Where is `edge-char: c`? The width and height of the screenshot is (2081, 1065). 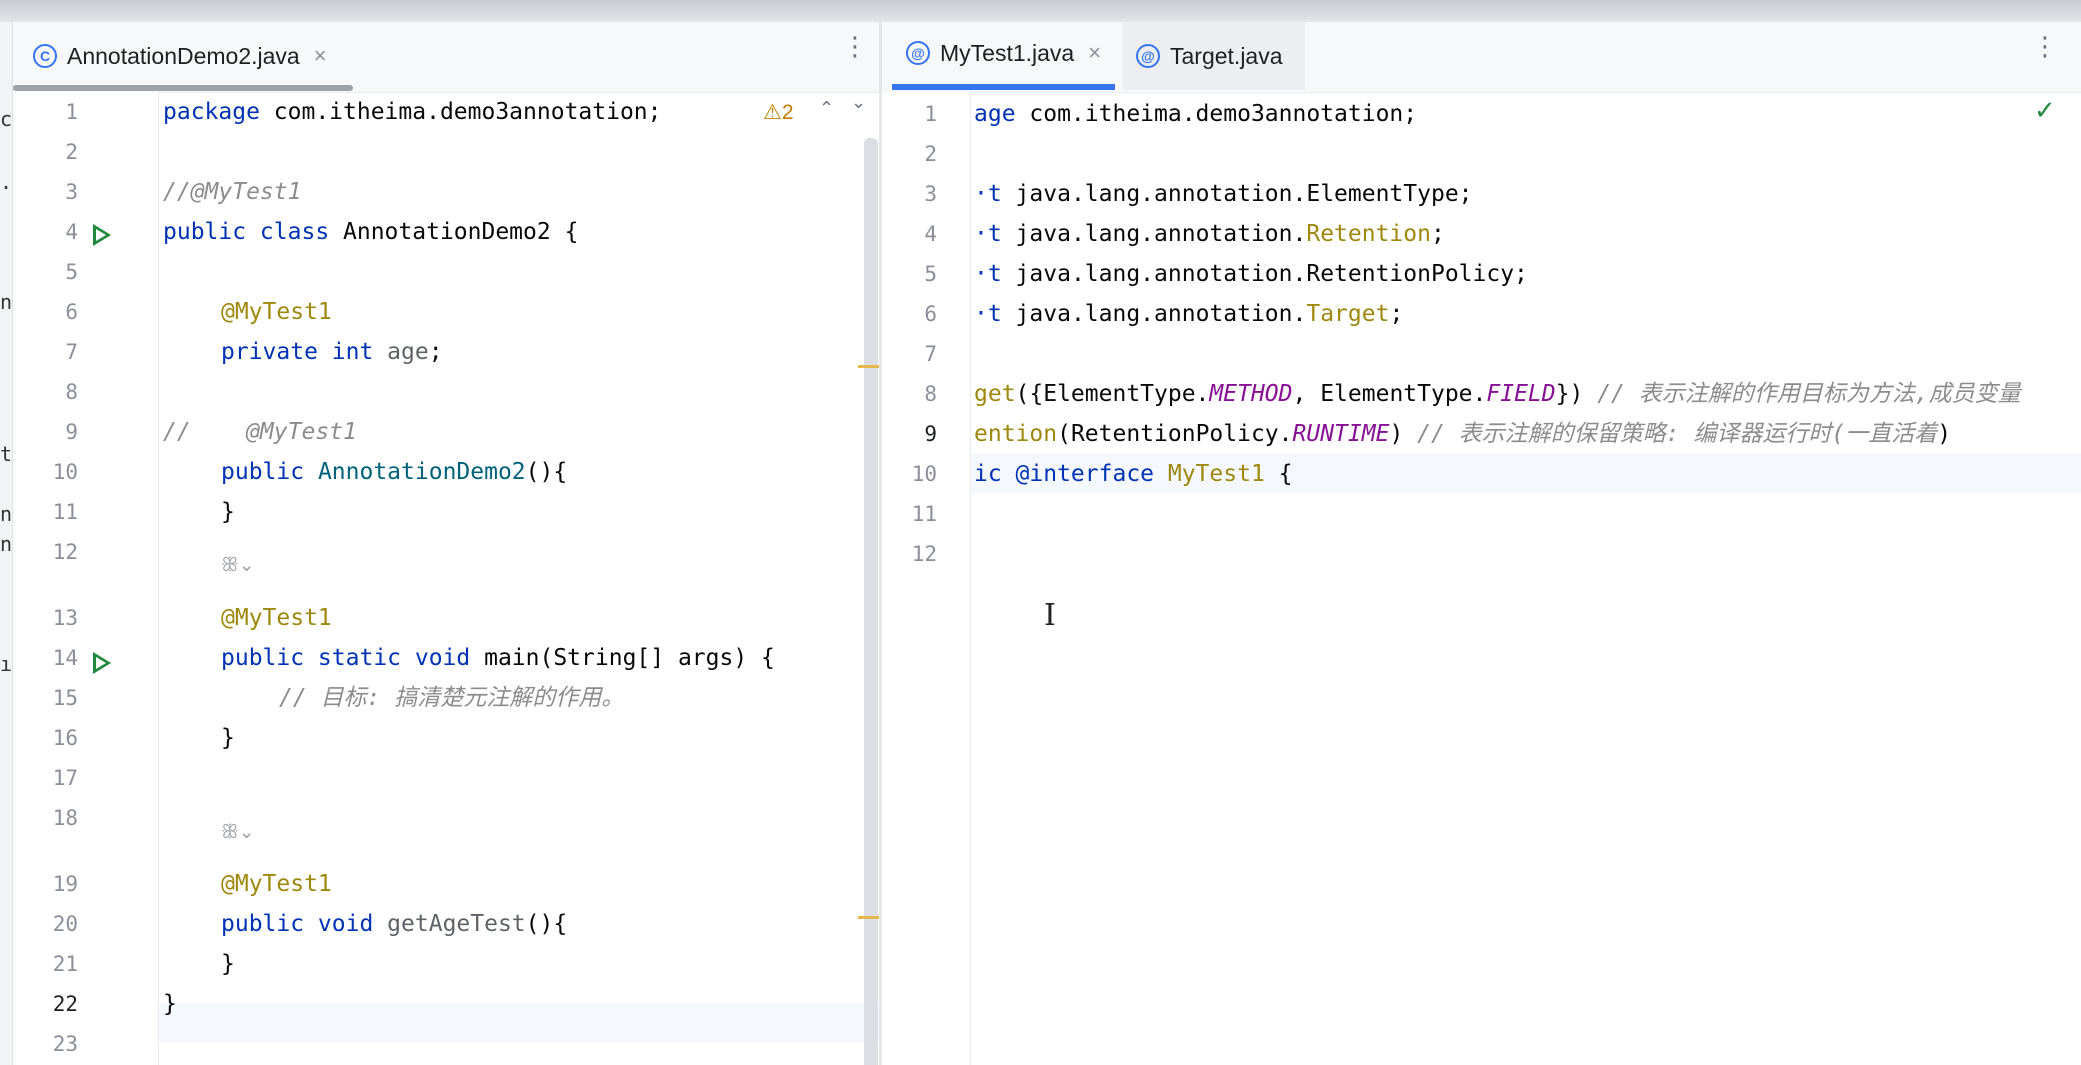
edge-char: c is located at coordinates (6, 119).